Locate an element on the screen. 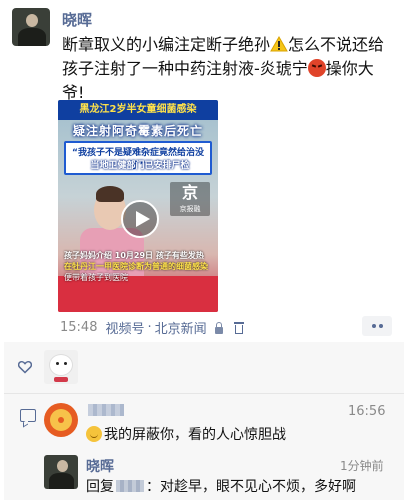 Image resolution: width=404 pixels, height=500 pixels. reply-text: 回复 ：对趁早，眼不见心不烦，多好啊 is located at coordinates (221, 486).